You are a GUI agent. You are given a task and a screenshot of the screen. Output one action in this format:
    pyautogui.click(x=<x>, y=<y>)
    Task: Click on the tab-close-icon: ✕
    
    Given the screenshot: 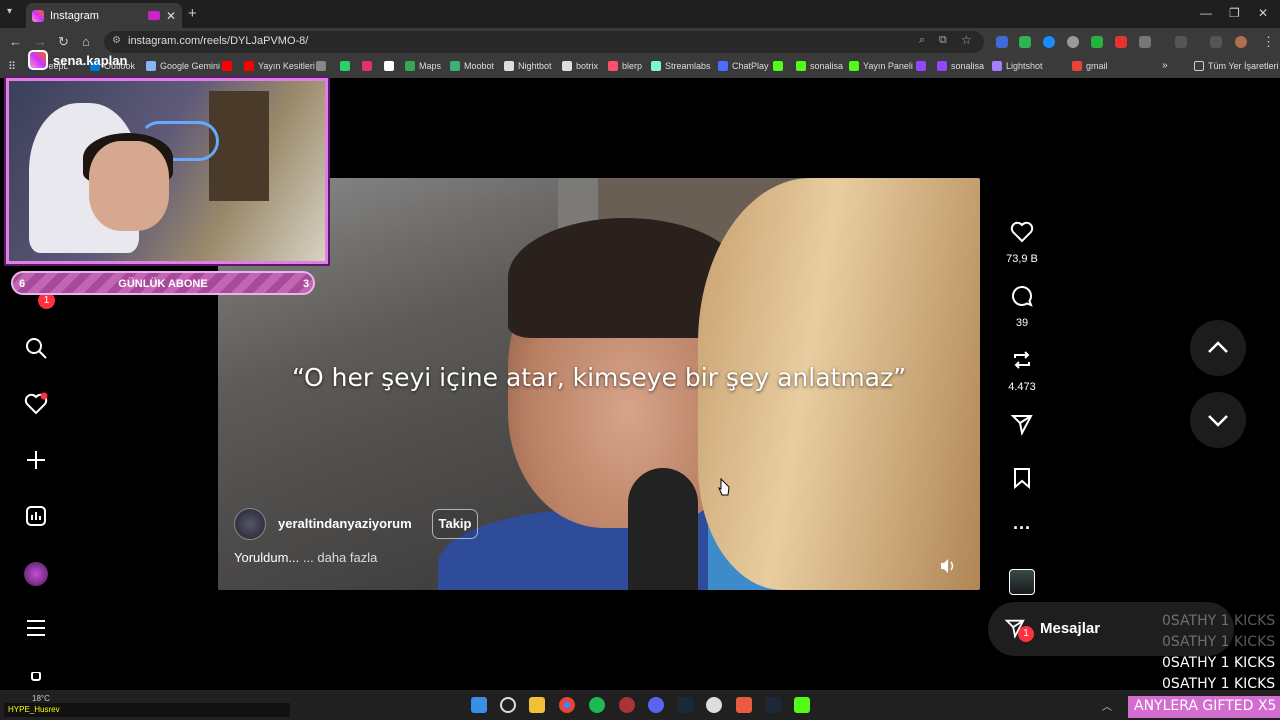 What is the action you would take?
    pyautogui.click(x=171, y=16)
    